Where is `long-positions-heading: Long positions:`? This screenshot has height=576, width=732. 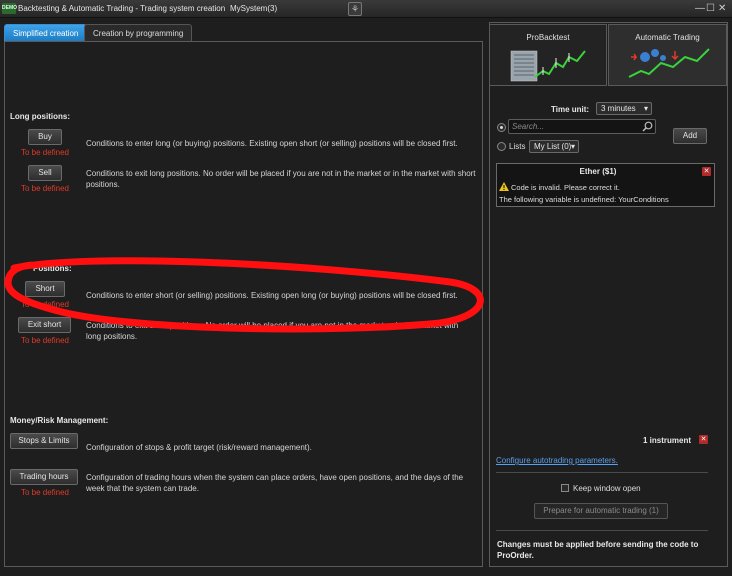
long-positions-heading: Long positions: is located at coordinates (40, 116).